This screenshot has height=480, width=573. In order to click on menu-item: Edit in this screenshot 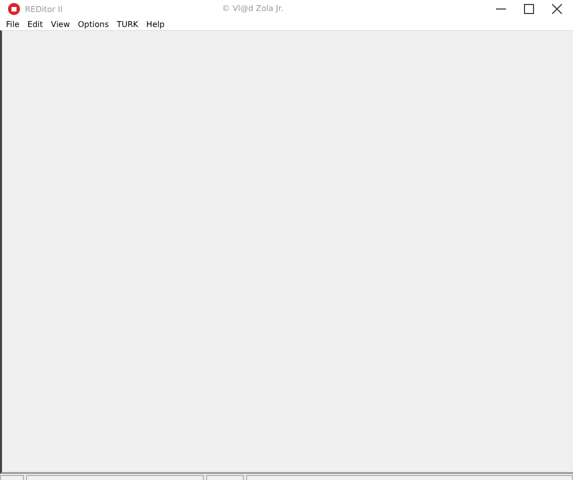, I will do `click(35, 24)`.